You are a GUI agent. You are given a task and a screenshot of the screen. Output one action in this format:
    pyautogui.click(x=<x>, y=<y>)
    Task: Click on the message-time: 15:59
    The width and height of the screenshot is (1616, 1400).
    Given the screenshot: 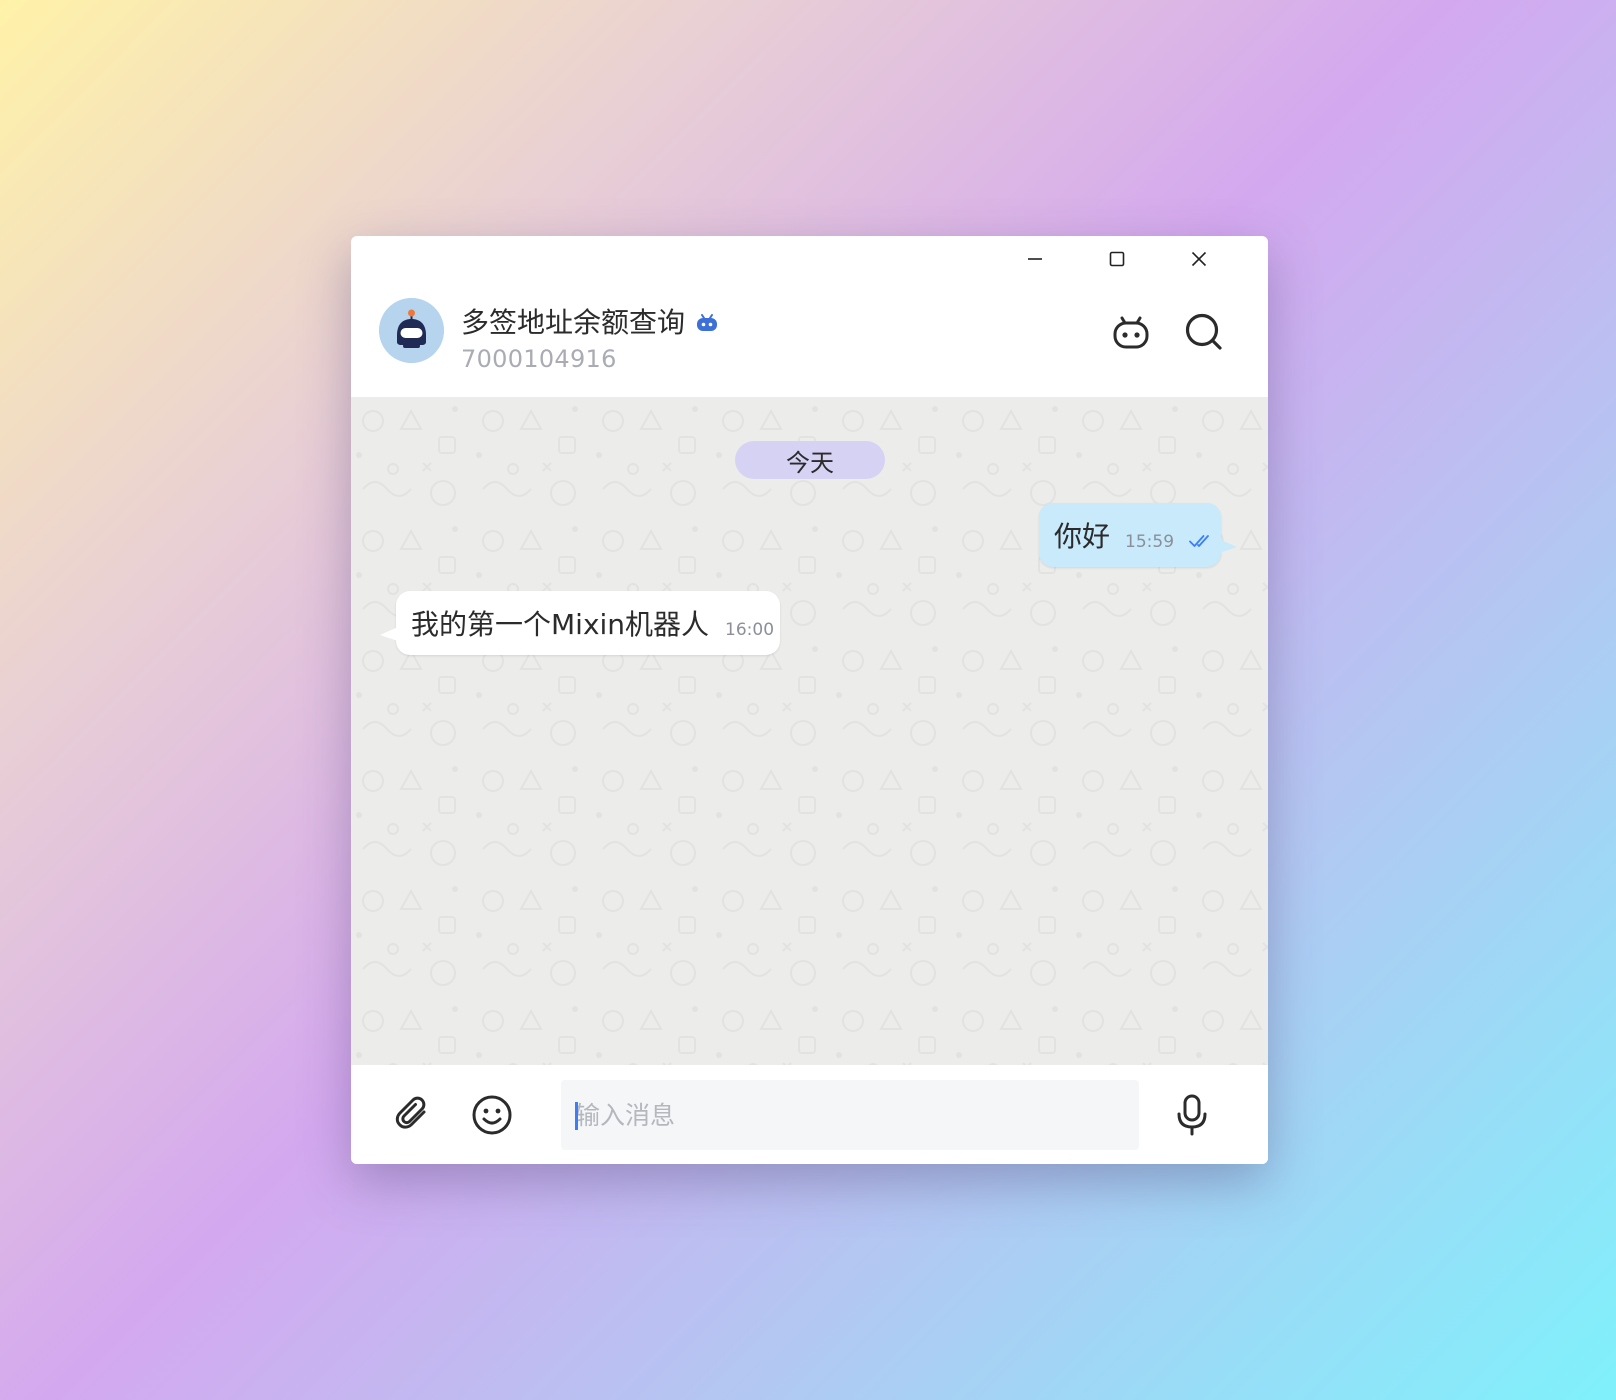 What is the action you would take?
    pyautogui.click(x=1150, y=542)
    